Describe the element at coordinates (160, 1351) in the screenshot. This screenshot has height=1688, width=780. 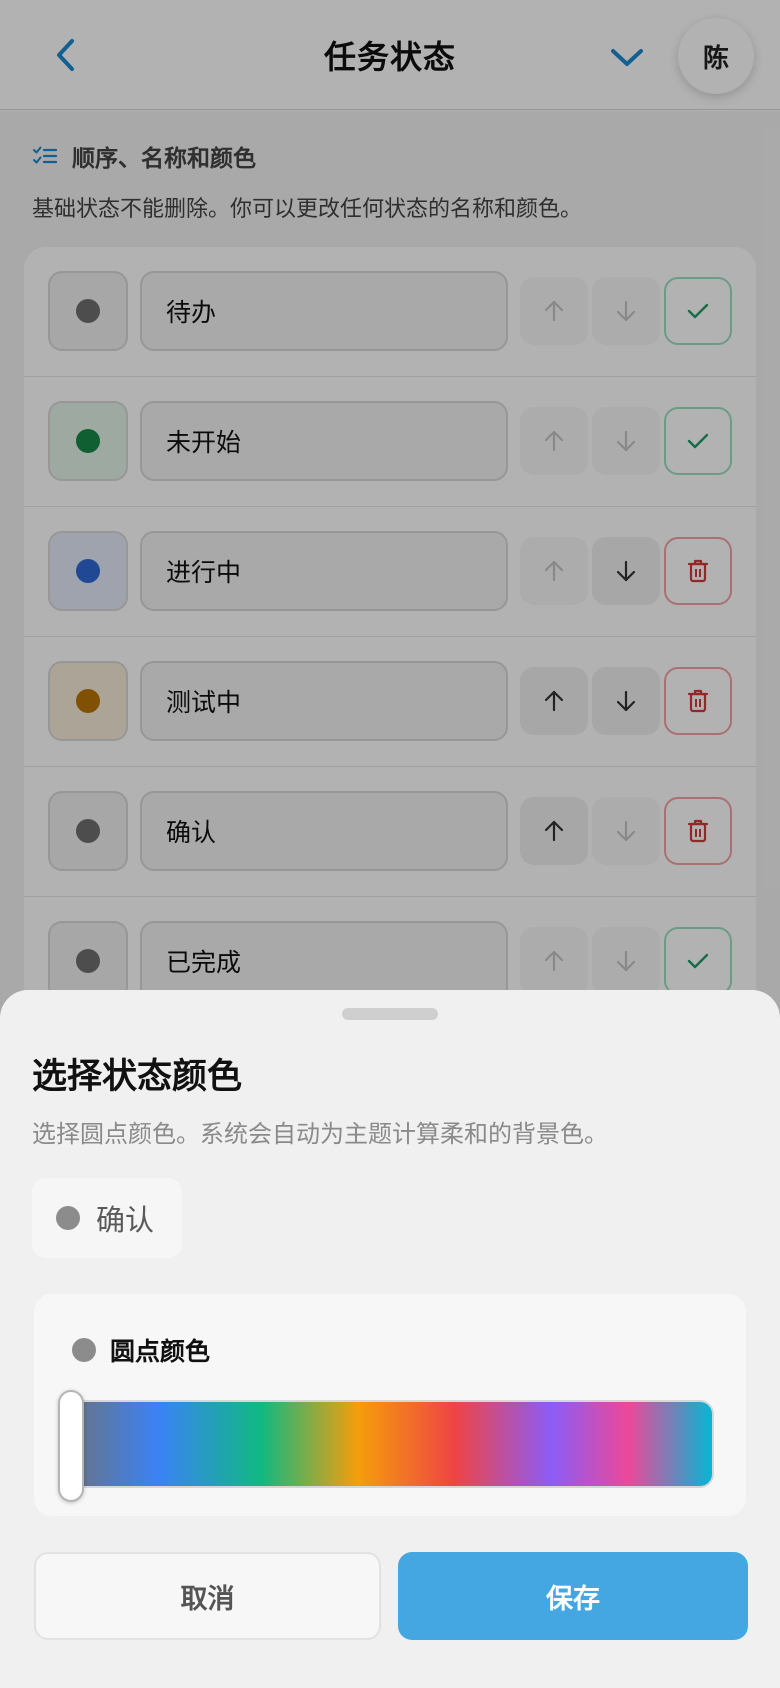
I see `dot-color-label: 圆点颜色` at that location.